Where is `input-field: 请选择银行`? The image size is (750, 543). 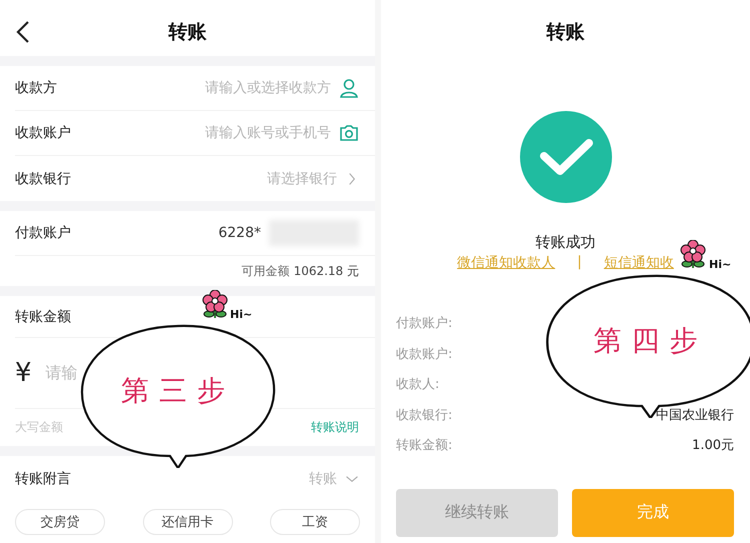 input-field: 请选择银行 is located at coordinates (302, 179).